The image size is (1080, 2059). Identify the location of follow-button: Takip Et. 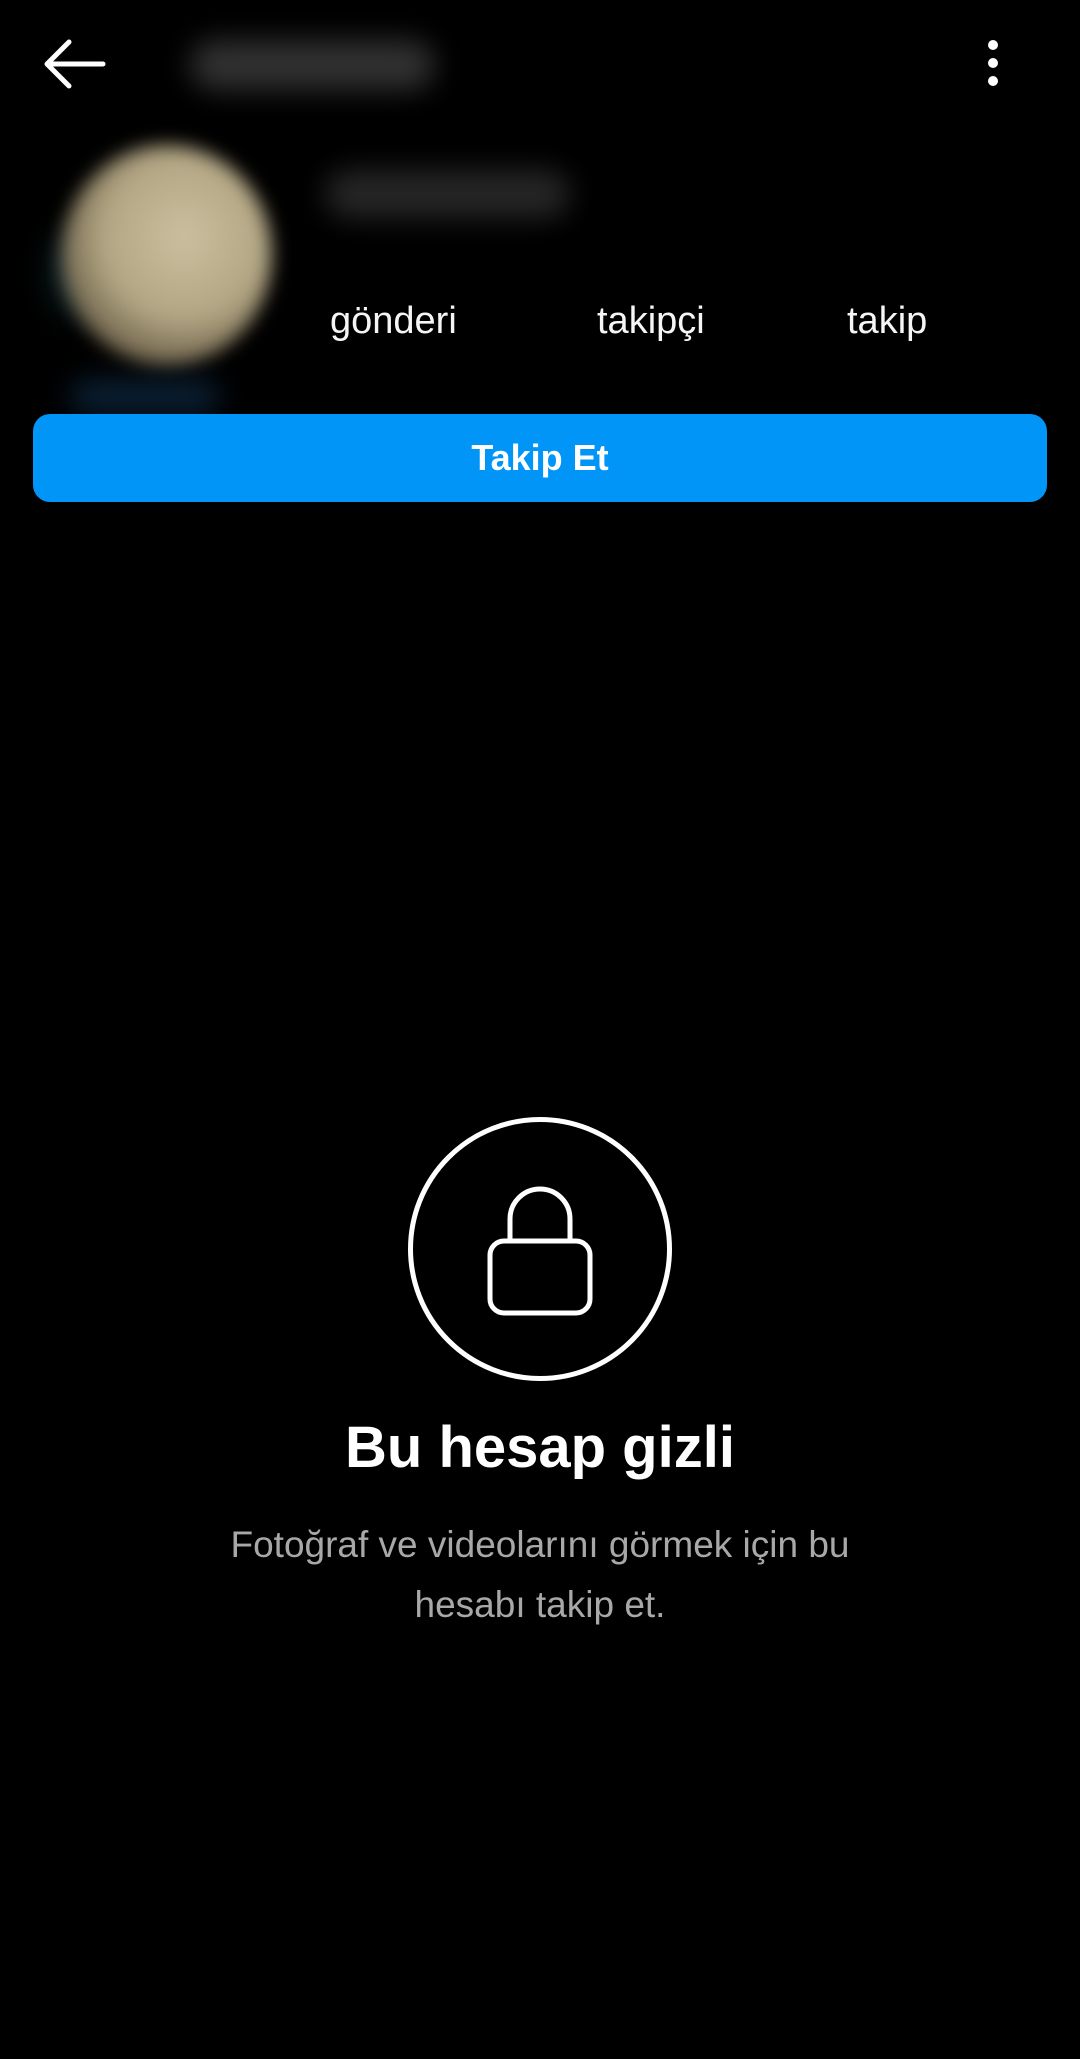
(540, 458).